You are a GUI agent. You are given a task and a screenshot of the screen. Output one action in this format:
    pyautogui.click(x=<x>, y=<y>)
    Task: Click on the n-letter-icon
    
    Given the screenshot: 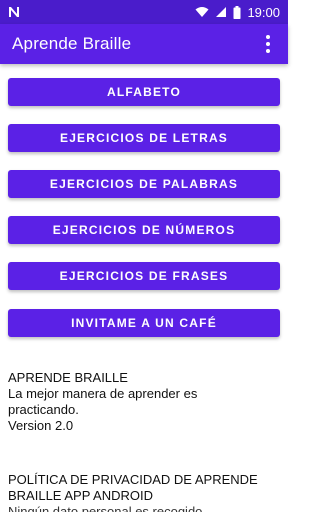 What is the action you would take?
    pyautogui.click(x=14, y=12)
    